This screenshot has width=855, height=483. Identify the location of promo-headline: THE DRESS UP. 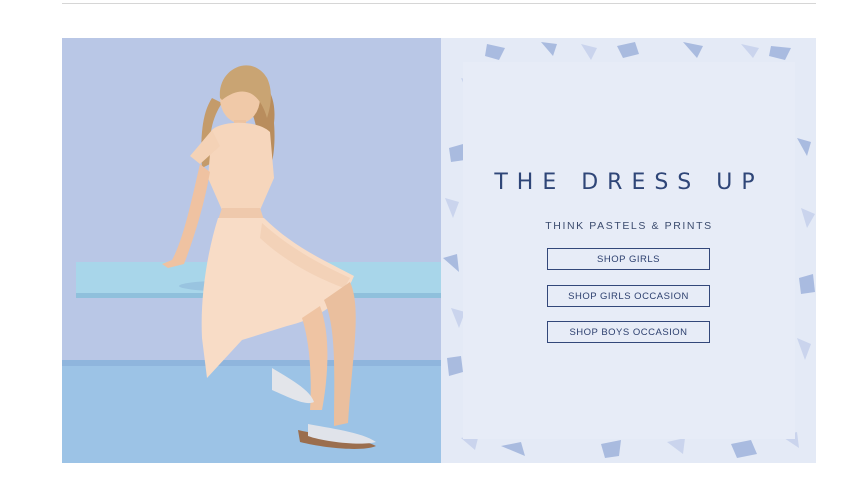
(629, 182).